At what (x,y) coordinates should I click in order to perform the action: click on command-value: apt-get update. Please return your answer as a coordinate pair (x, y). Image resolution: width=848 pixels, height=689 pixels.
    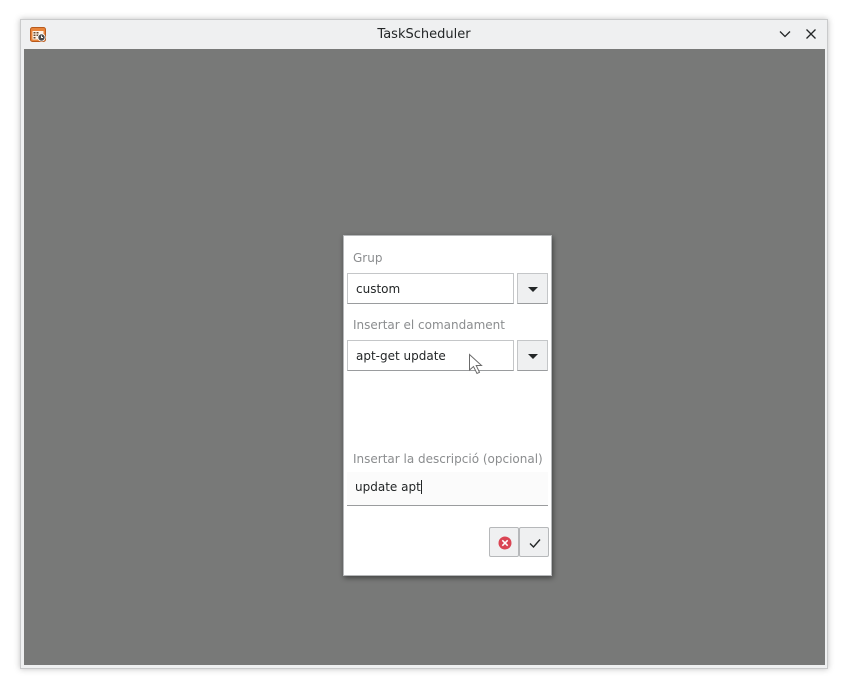
    Looking at the image, I should click on (430, 355).